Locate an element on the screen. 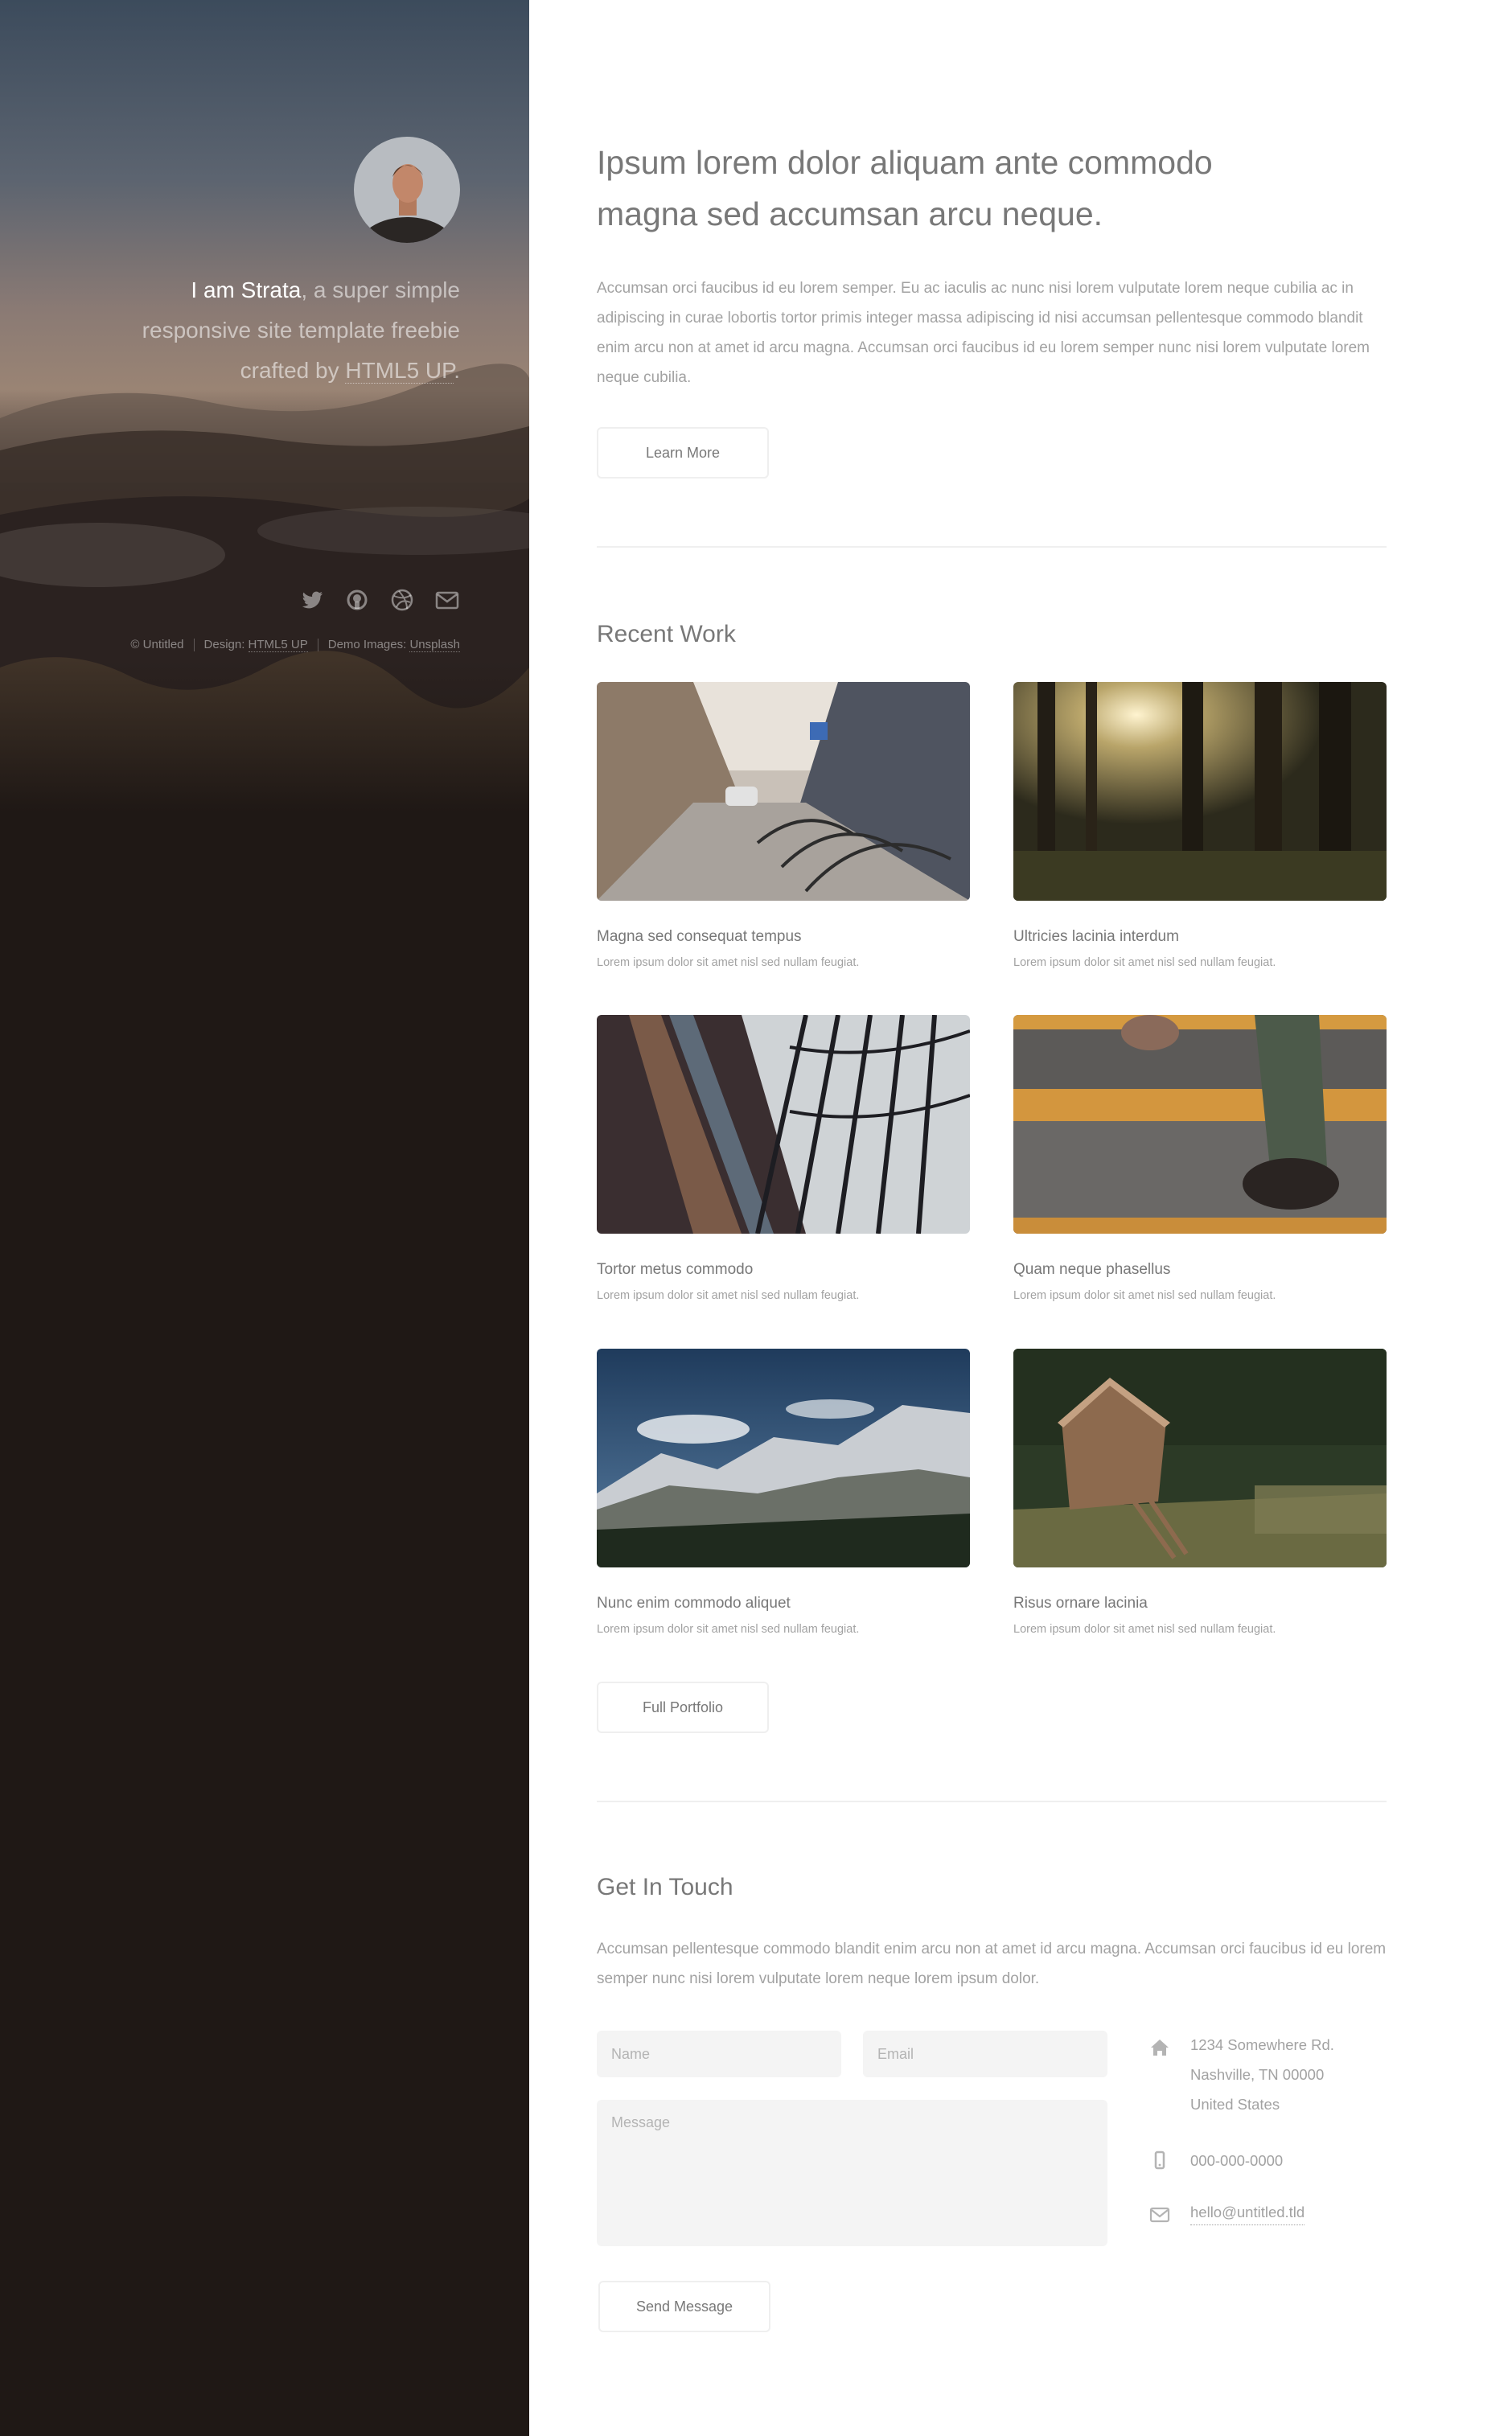  hero-background-image is located at coordinates (265, 406).